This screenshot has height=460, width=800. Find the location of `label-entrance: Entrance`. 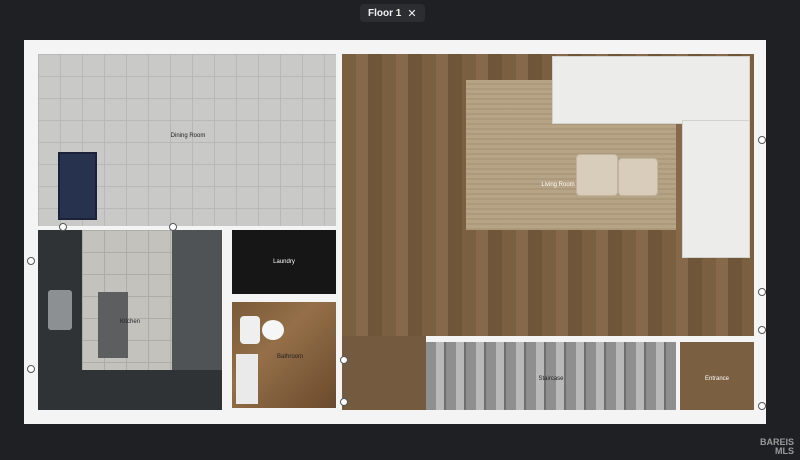

label-entrance: Entrance is located at coordinates (717, 379).